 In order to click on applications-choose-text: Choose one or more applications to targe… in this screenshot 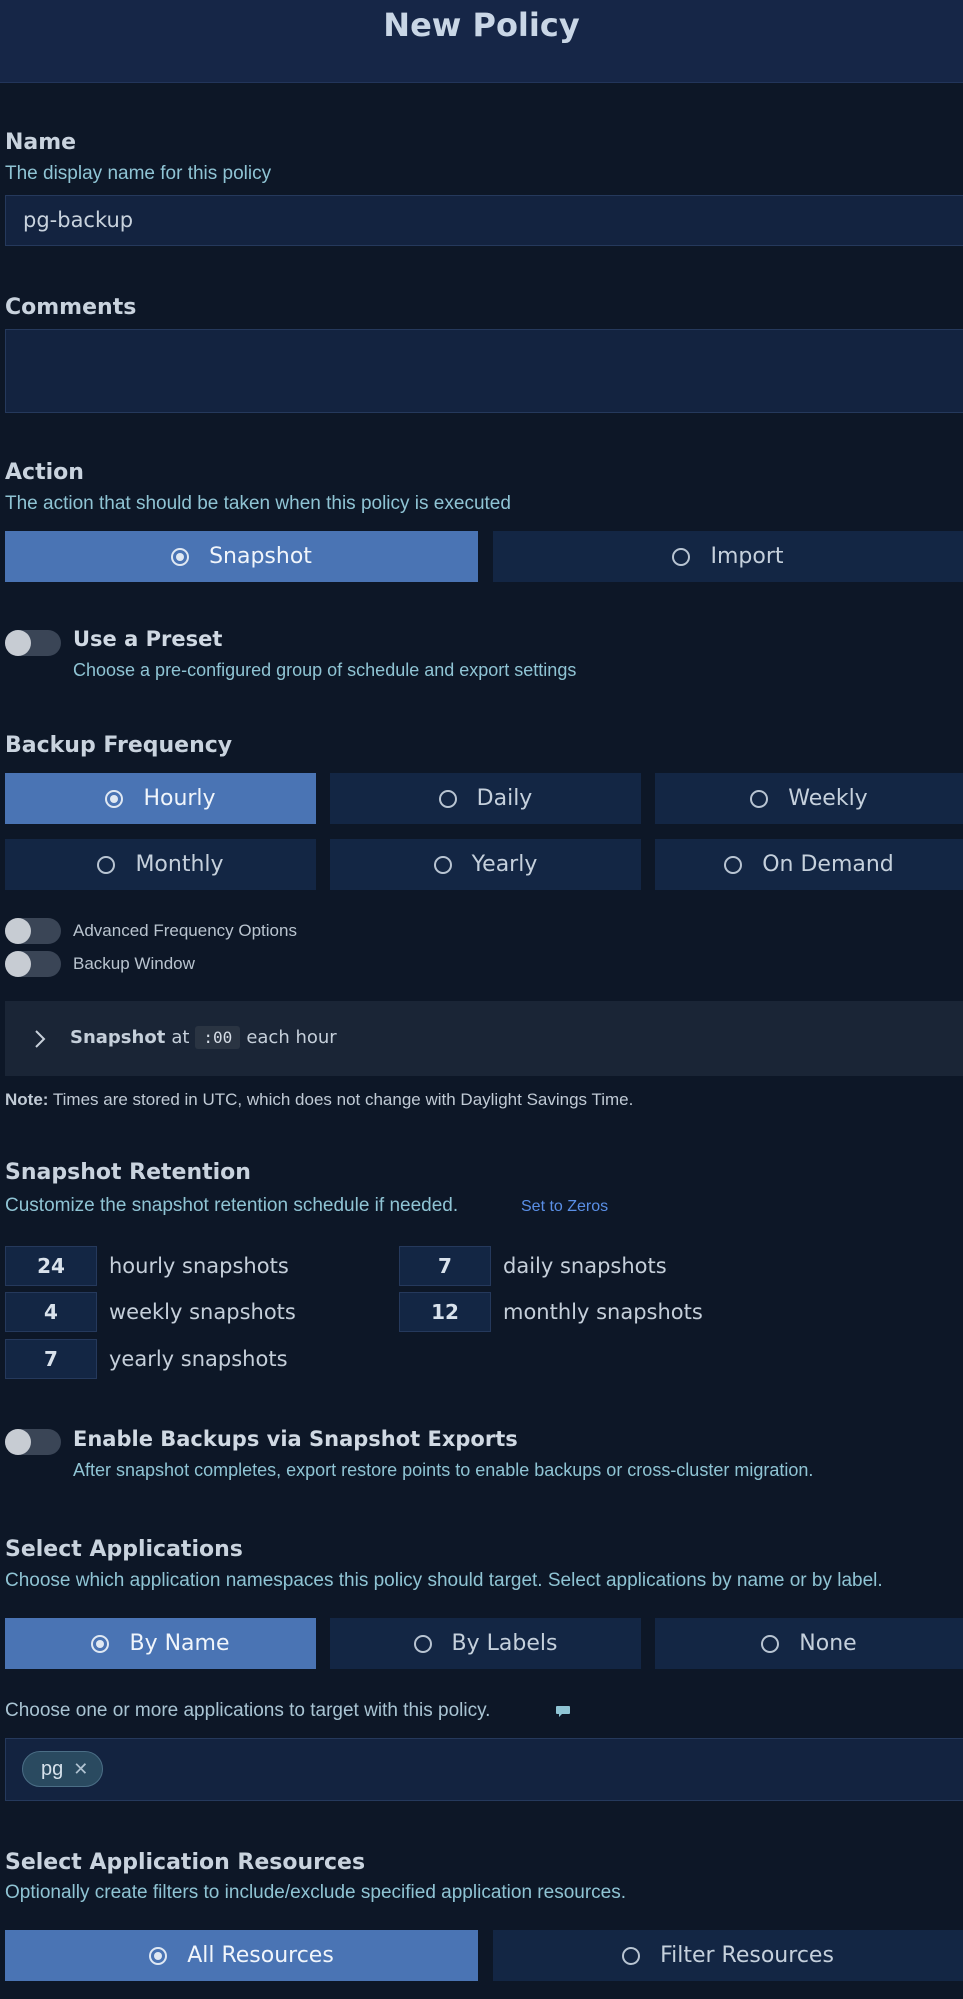, I will do `click(248, 1710)`.